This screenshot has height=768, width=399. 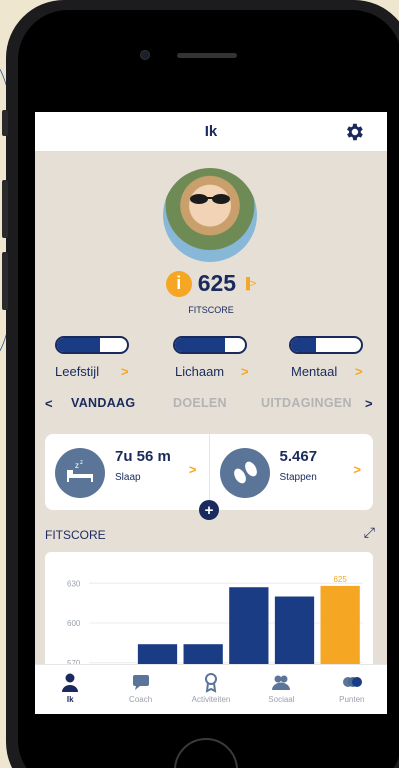 What do you see at coordinates (200, 345) in the screenshot?
I see `lichaam-progress-fill` at bounding box center [200, 345].